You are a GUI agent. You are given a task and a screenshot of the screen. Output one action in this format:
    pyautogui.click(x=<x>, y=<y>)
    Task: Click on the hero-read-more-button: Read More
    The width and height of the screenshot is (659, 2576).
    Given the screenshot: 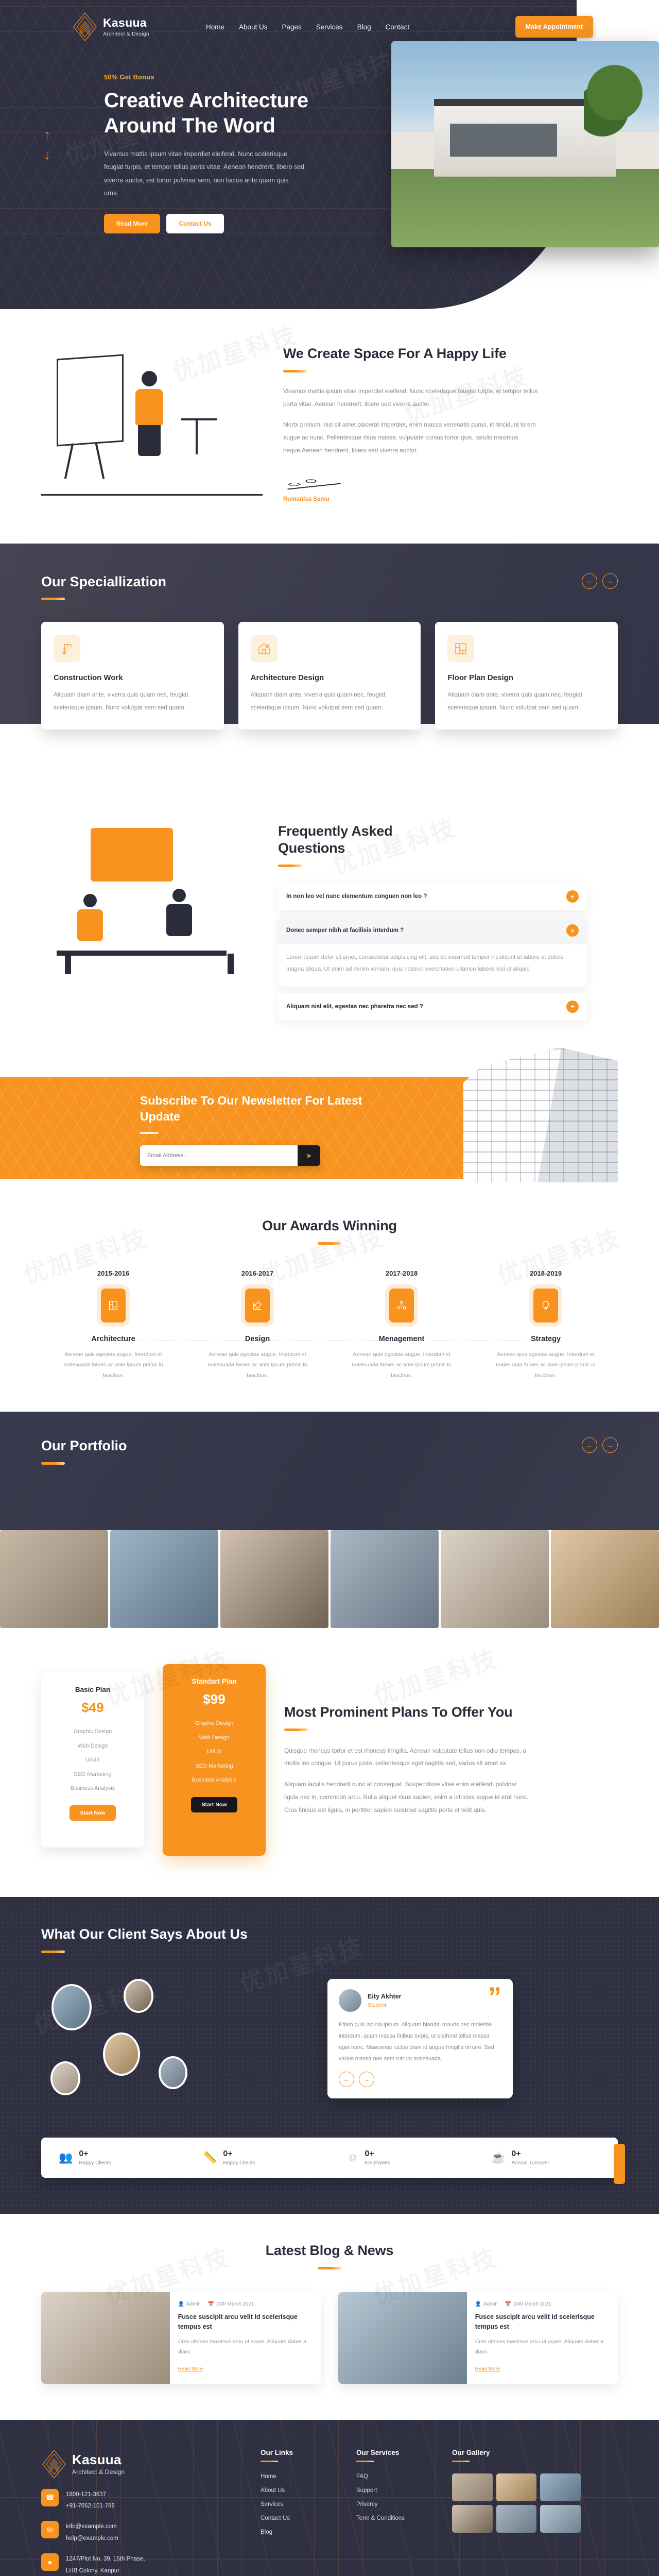 What is the action you would take?
    pyautogui.click(x=133, y=224)
    